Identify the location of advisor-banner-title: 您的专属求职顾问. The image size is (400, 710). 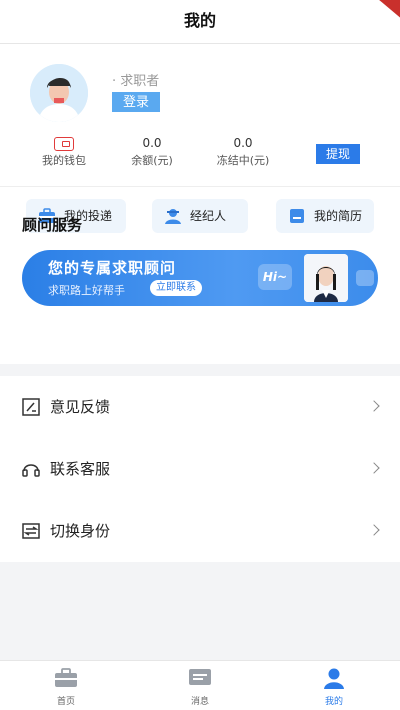
(112, 268).